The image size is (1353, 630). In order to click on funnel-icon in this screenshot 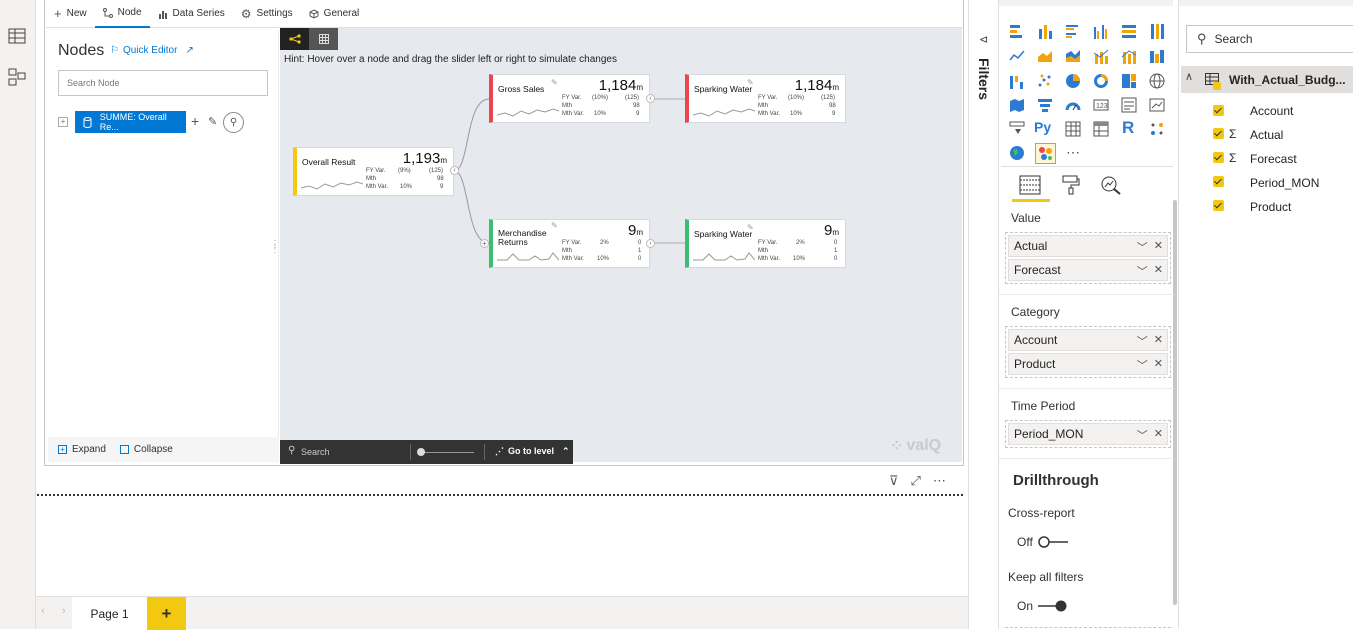, I will do `click(1045, 105)`.